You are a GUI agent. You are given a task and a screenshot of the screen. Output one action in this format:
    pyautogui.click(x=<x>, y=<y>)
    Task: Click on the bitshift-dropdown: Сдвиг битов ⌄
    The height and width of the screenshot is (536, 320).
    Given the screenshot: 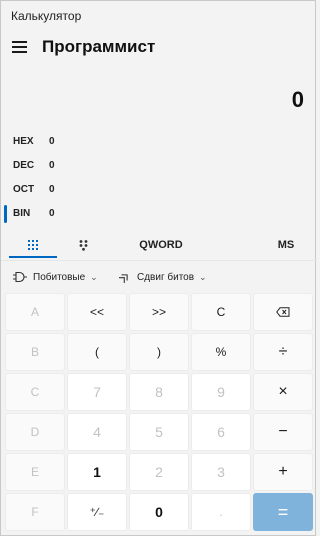 What is the action you would take?
    pyautogui.click(x=163, y=277)
    